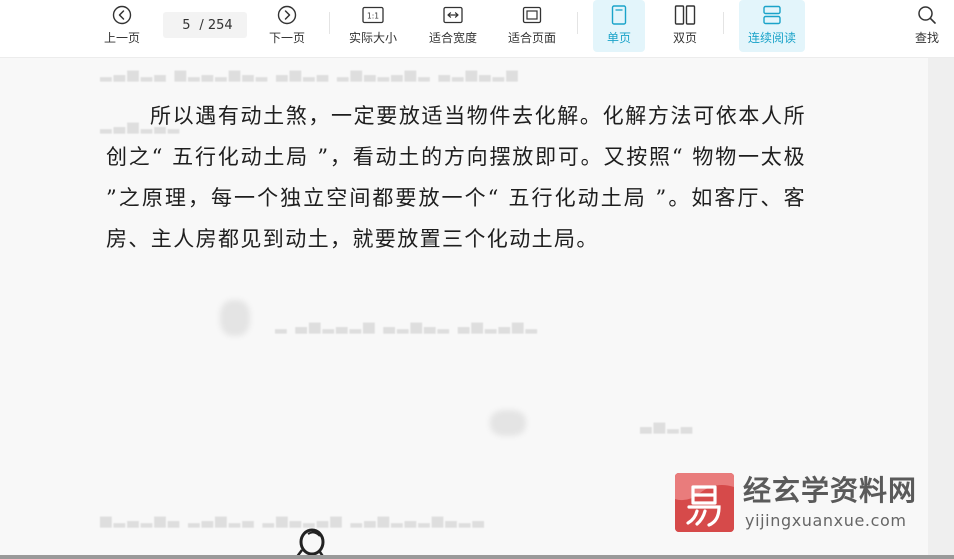 The width and height of the screenshot is (954, 559). I want to click on double-page-label: 双页, so click(684, 38).